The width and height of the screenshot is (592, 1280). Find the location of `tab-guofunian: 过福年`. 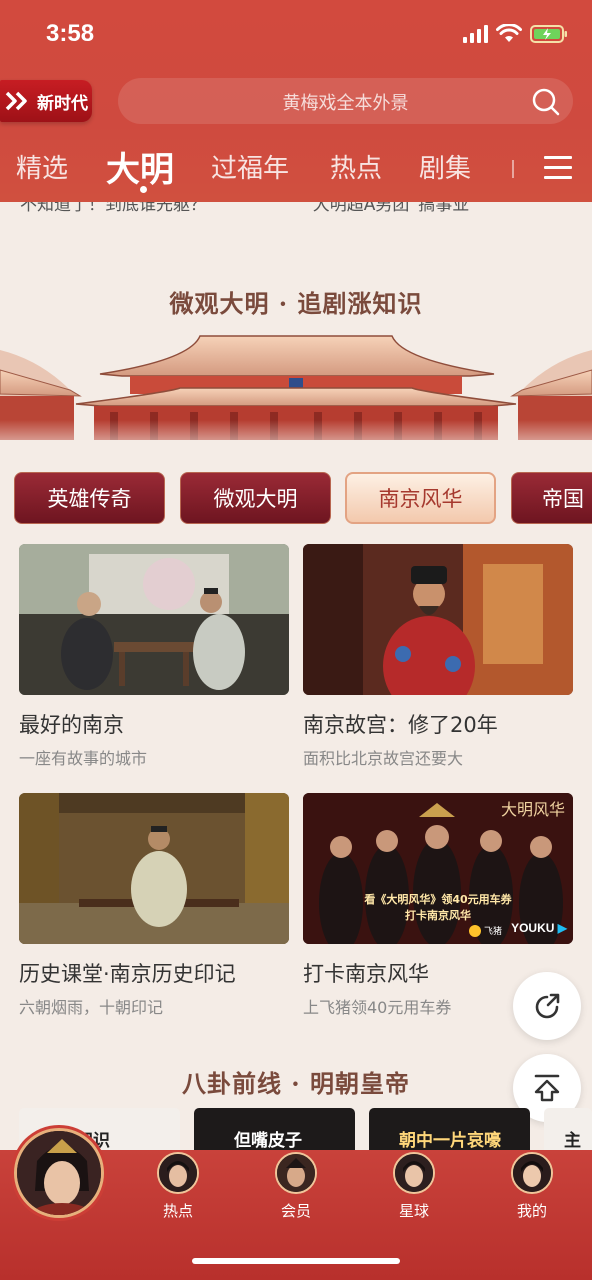

tab-guofunian: 过福年 is located at coordinates (250, 166).